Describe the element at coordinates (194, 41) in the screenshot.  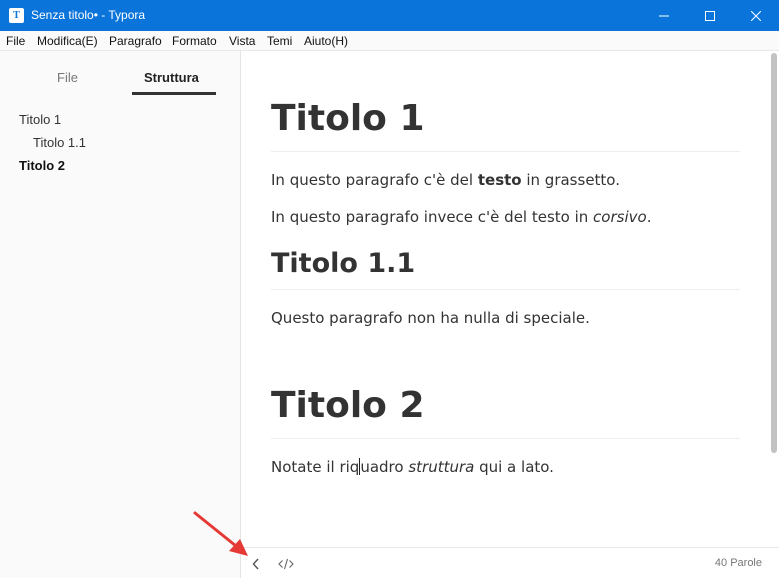
I see `menu-formato: Formato` at that location.